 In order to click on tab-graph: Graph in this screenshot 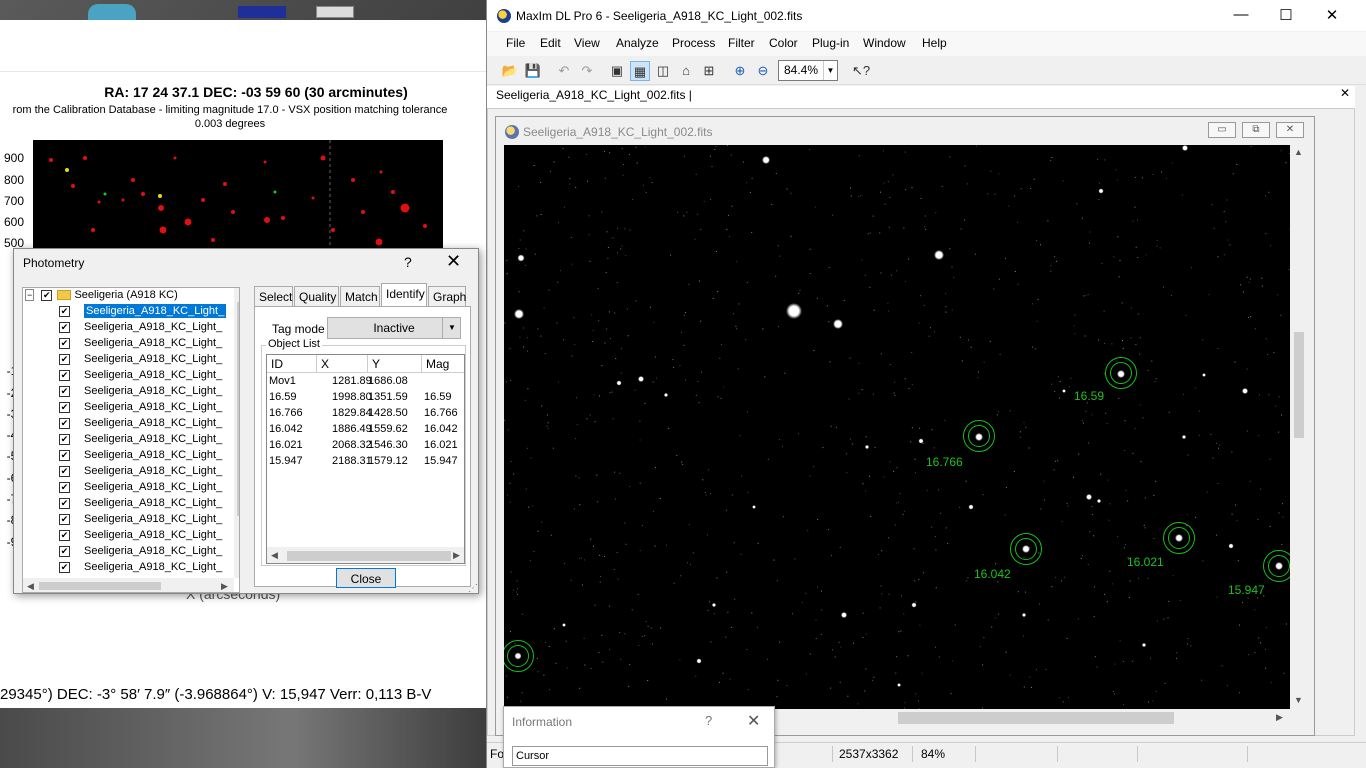, I will do `click(447, 296)`.